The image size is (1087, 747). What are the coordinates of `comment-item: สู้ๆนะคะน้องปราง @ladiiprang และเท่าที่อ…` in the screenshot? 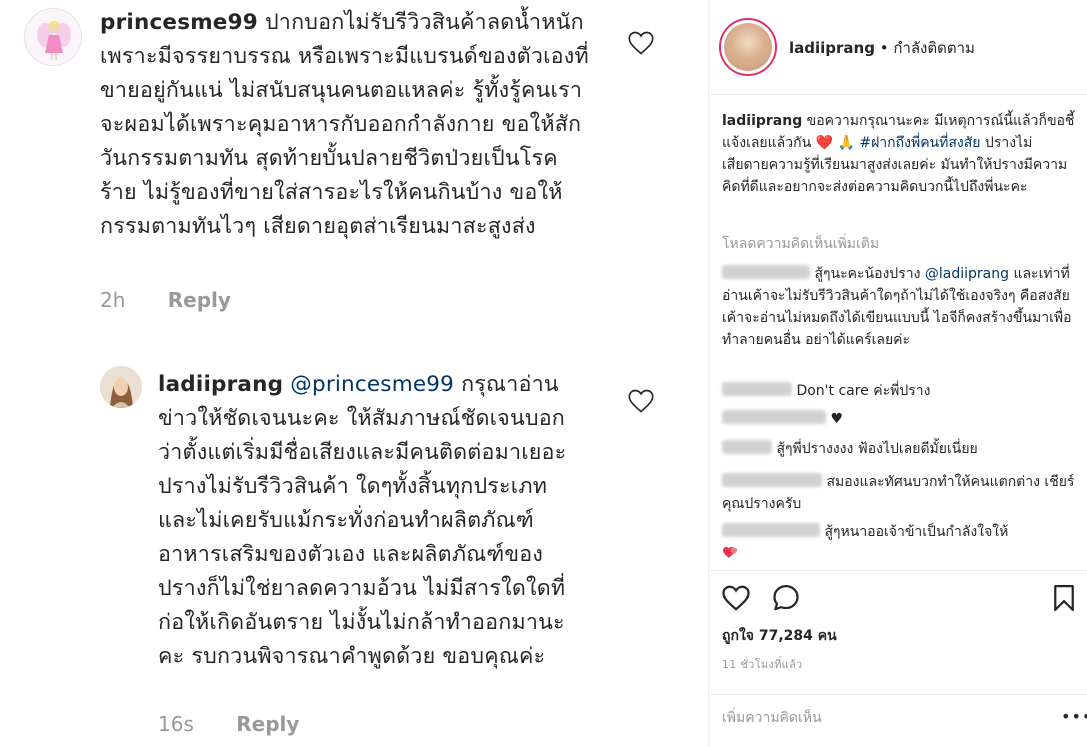 It's located at (899, 307).